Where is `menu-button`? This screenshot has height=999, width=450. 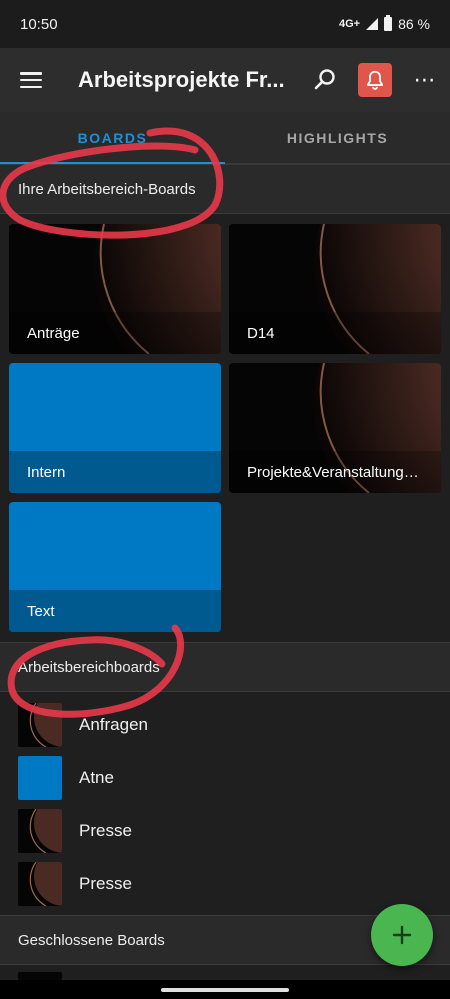
menu-button is located at coordinates (31, 80).